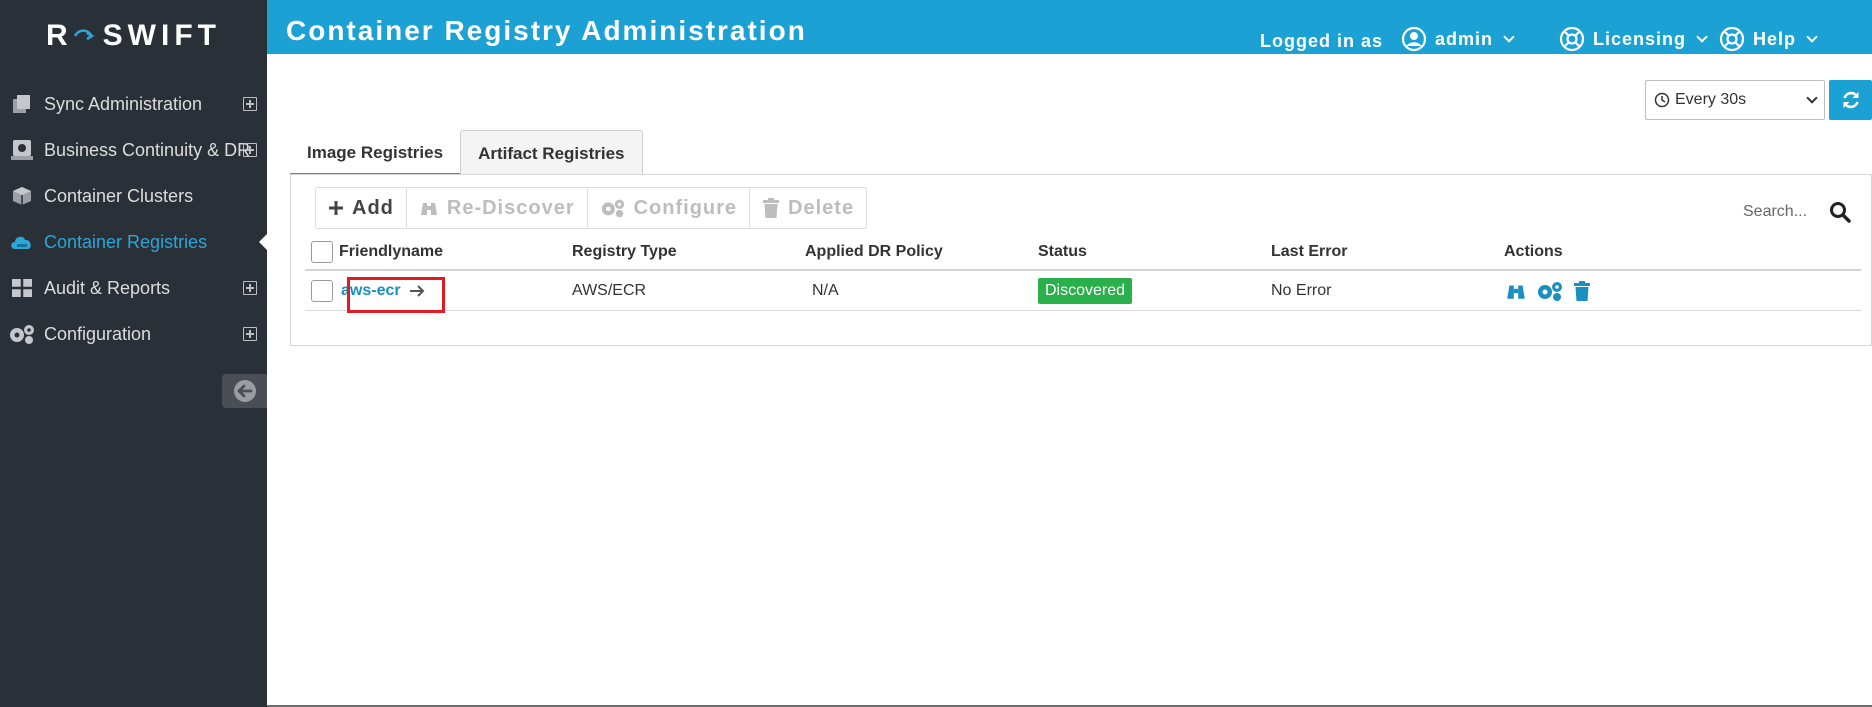  I want to click on add-button: Add, so click(361, 208).